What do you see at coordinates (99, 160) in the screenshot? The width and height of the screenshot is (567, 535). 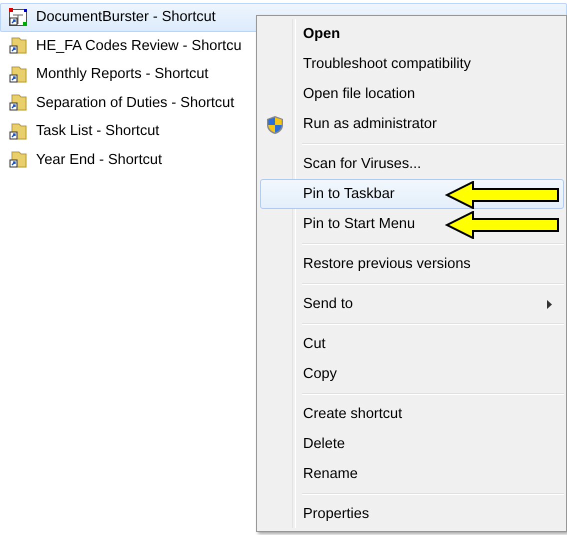 I see `file-name: Year End - Shortcut` at bounding box center [99, 160].